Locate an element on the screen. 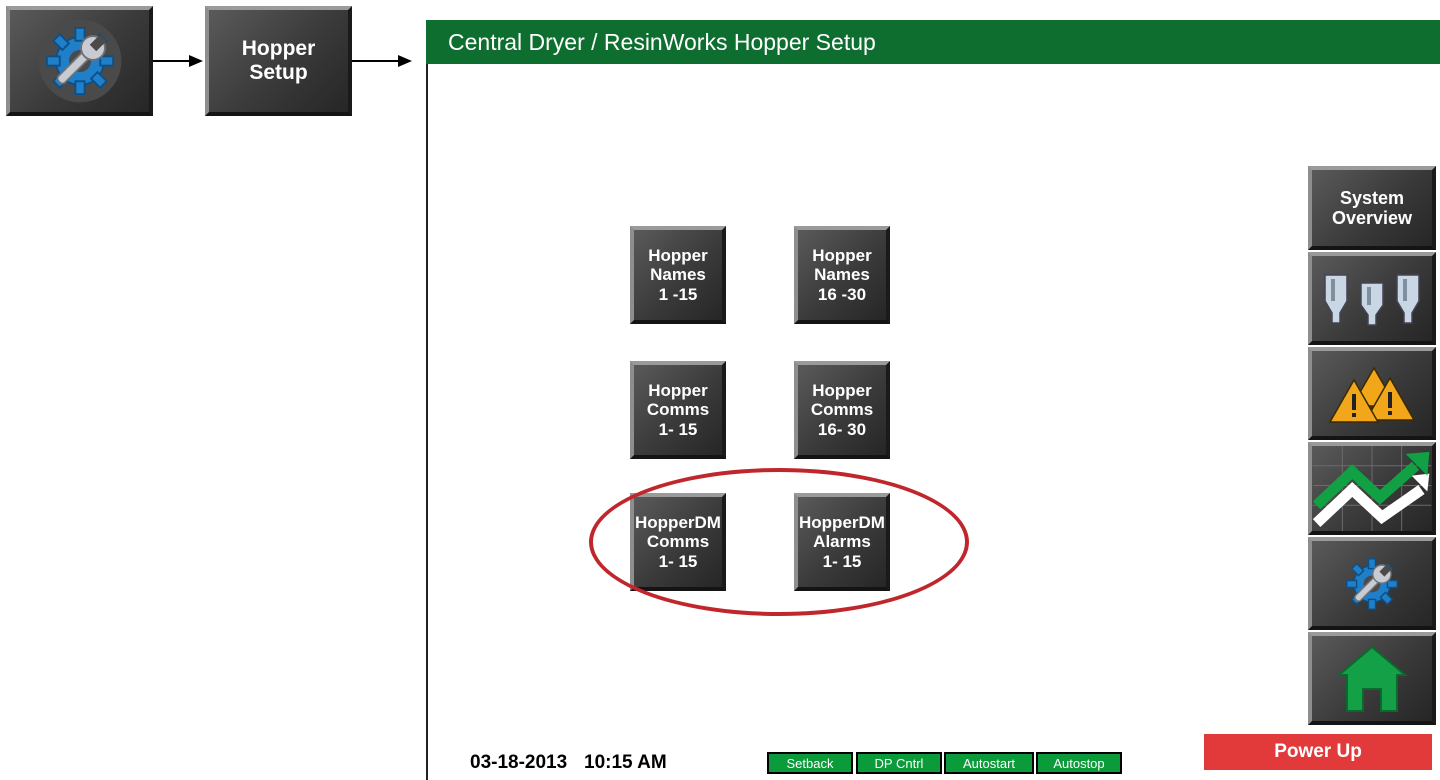  hoppers-button is located at coordinates (1372, 298).